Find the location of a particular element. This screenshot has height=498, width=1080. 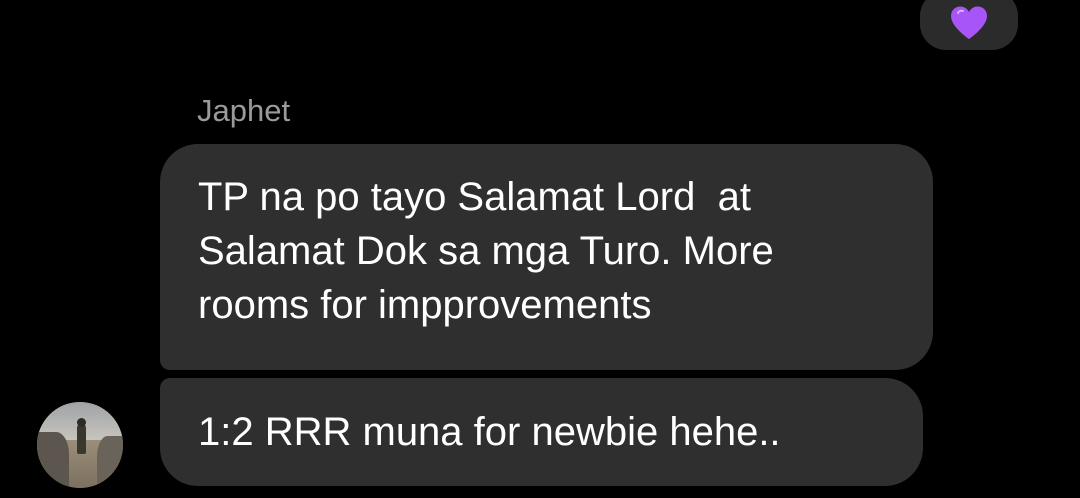

message-line: 1:2 RRR muna for newbie hehe.. is located at coordinates (489, 432).